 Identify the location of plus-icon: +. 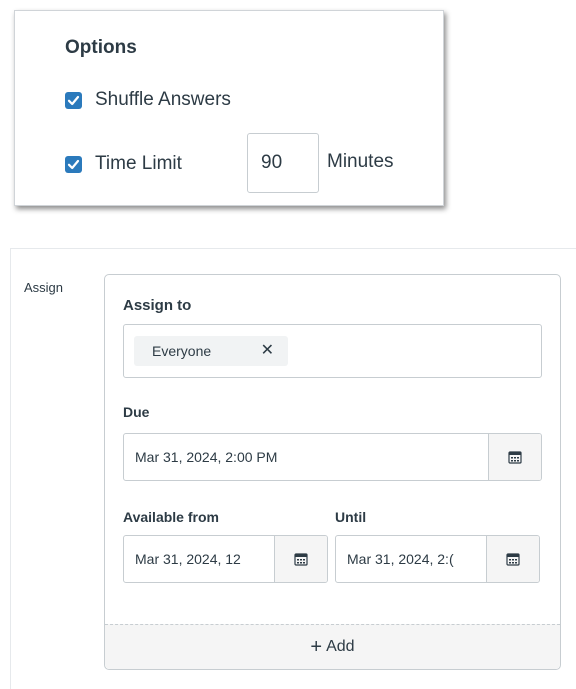
(316, 646).